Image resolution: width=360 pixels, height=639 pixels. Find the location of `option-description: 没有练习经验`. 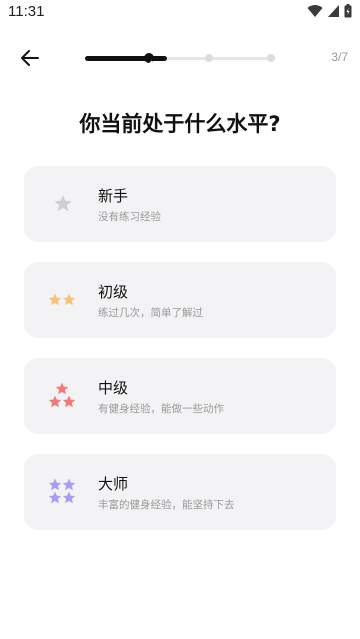

option-description: 没有练习经验 is located at coordinates (129, 217).